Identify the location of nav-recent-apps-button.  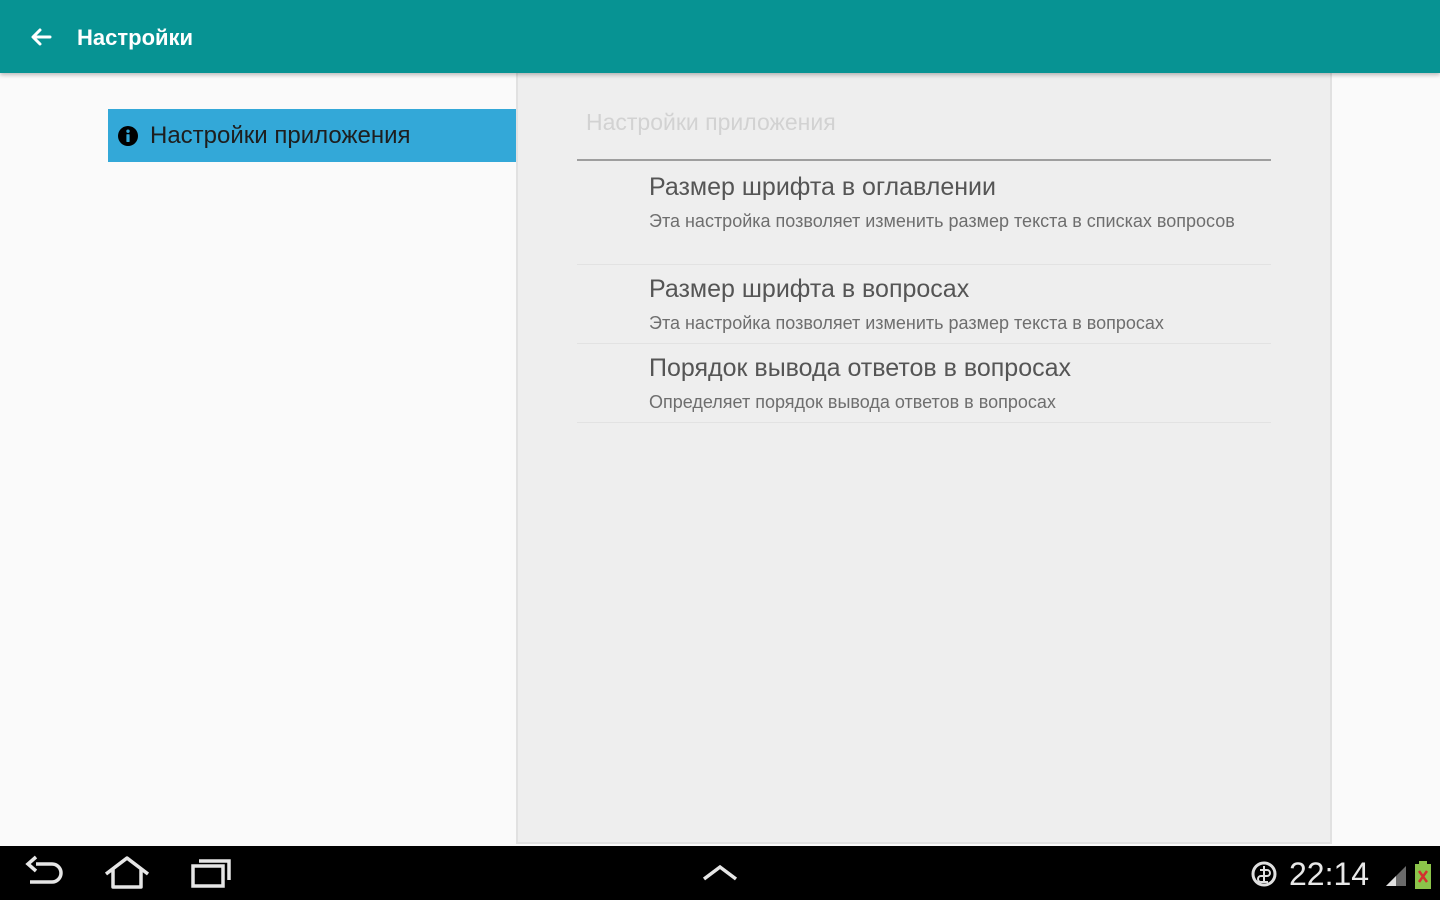
(211, 875).